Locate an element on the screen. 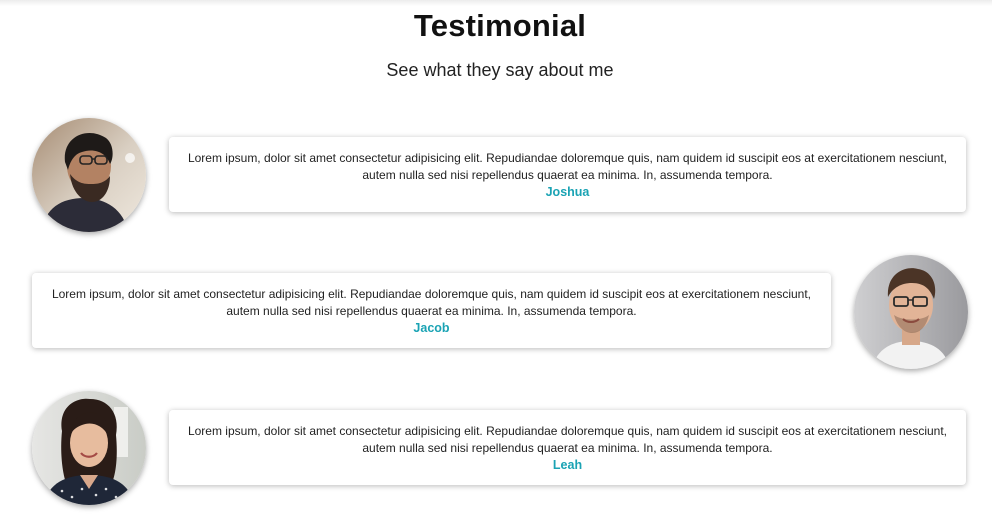 Image resolution: width=992 pixels, height=516 pixels. testimonial-author: Jacob is located at coordinates (431, 328).